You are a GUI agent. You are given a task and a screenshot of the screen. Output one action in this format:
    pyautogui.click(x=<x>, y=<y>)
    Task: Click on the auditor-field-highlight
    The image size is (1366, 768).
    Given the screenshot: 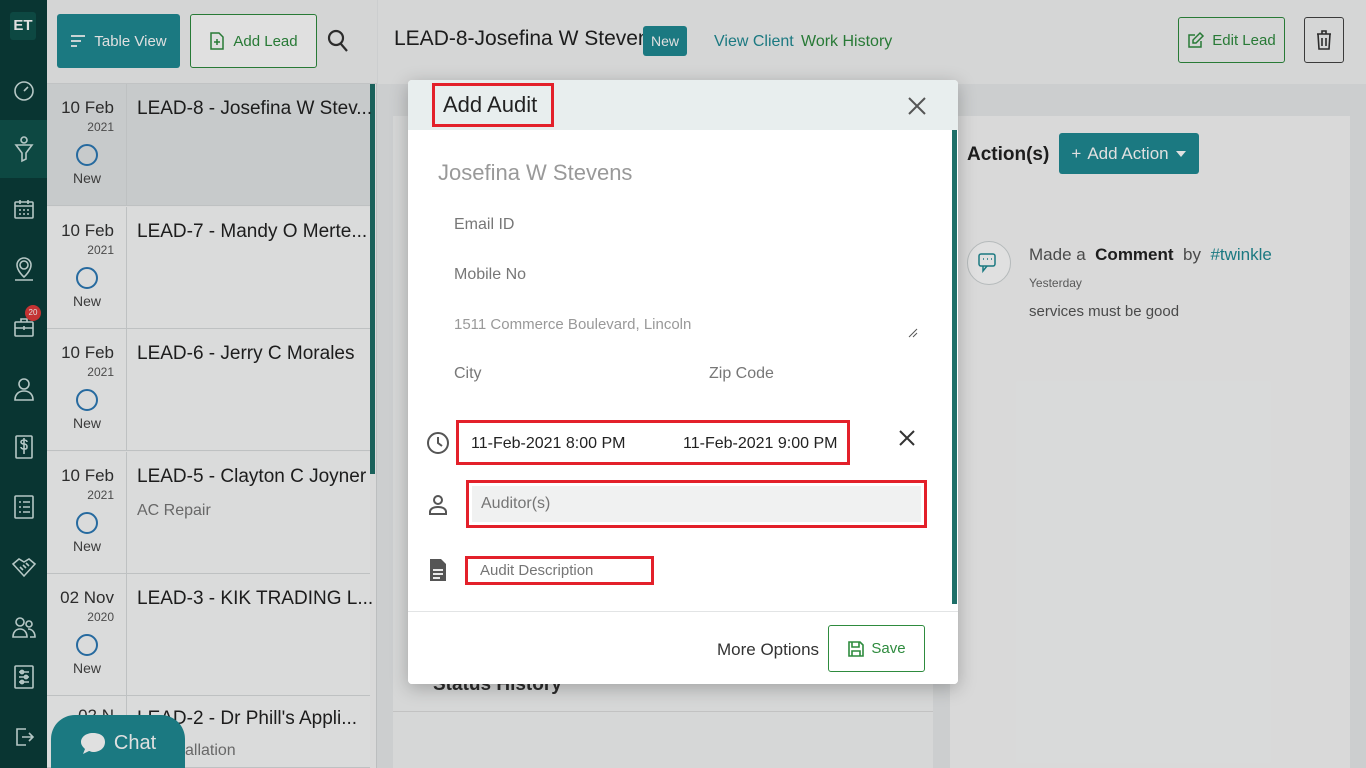 What is the action you would take?
    pyautogui.click(x=696, y=504)
    